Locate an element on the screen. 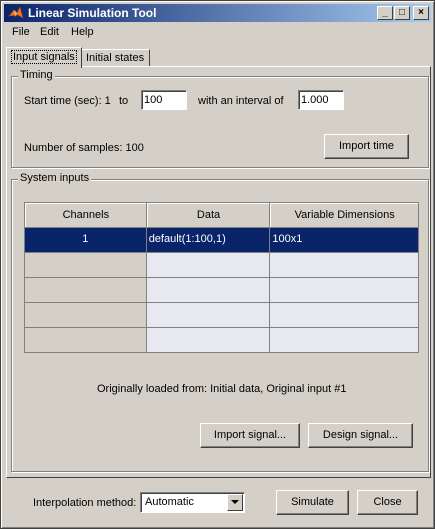 Image resolution: width=435 pixels, height=529 pixels. tab-input-signals-label: Input signals is located at coordinates (44, 57).